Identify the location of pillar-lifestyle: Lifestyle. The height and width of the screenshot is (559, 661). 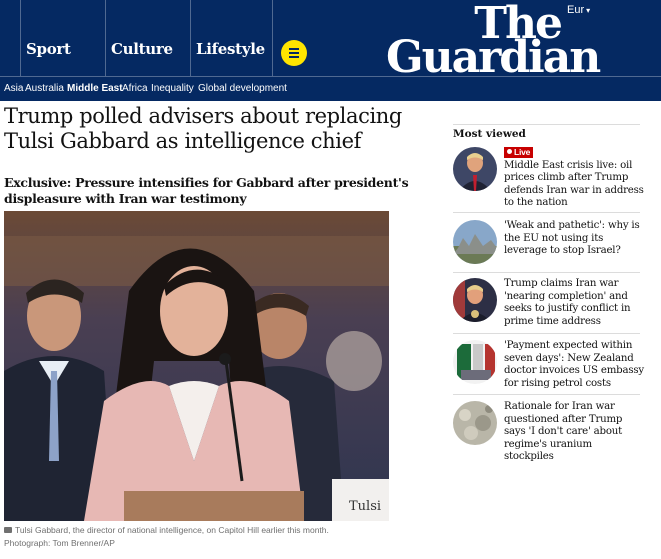
(230, 49).